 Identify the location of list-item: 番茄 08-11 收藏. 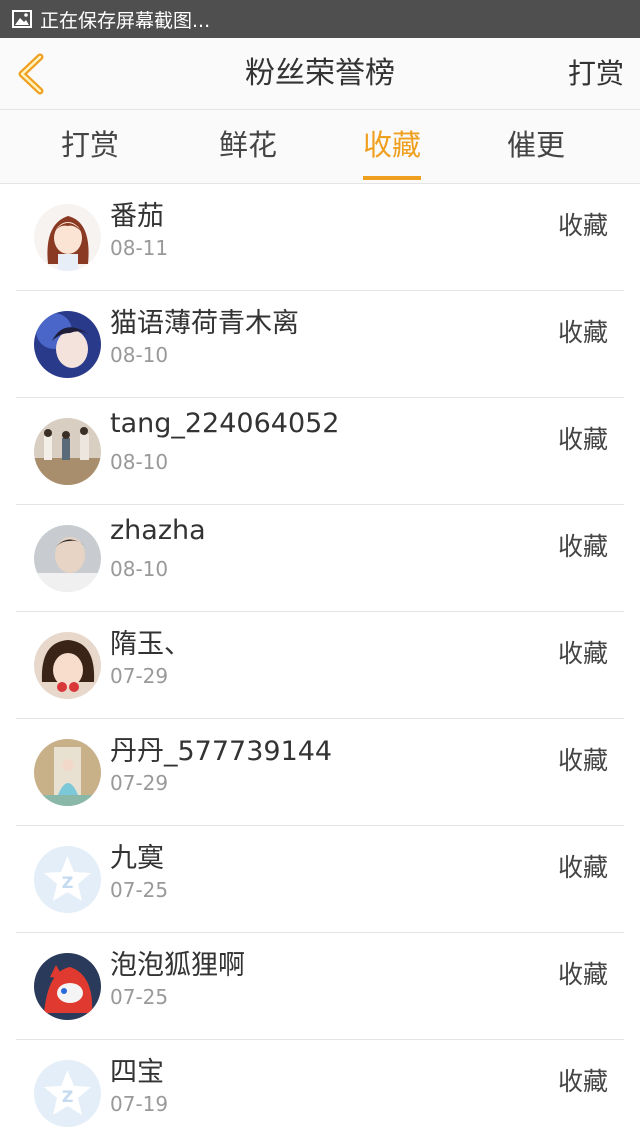
(320, 237).